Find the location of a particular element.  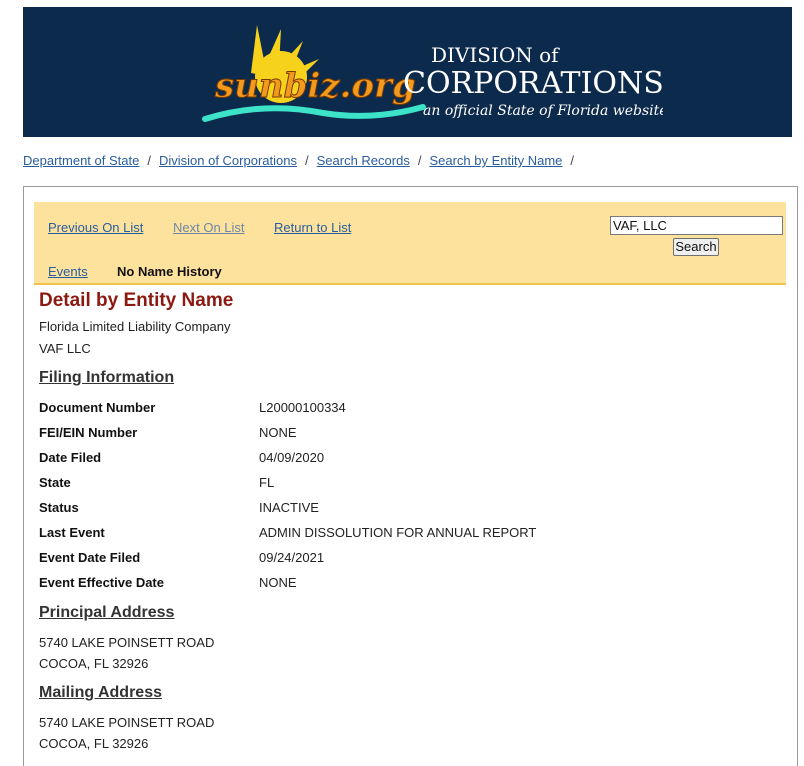

tagline: an official State of Florida website is located at coordinates (543, 111).